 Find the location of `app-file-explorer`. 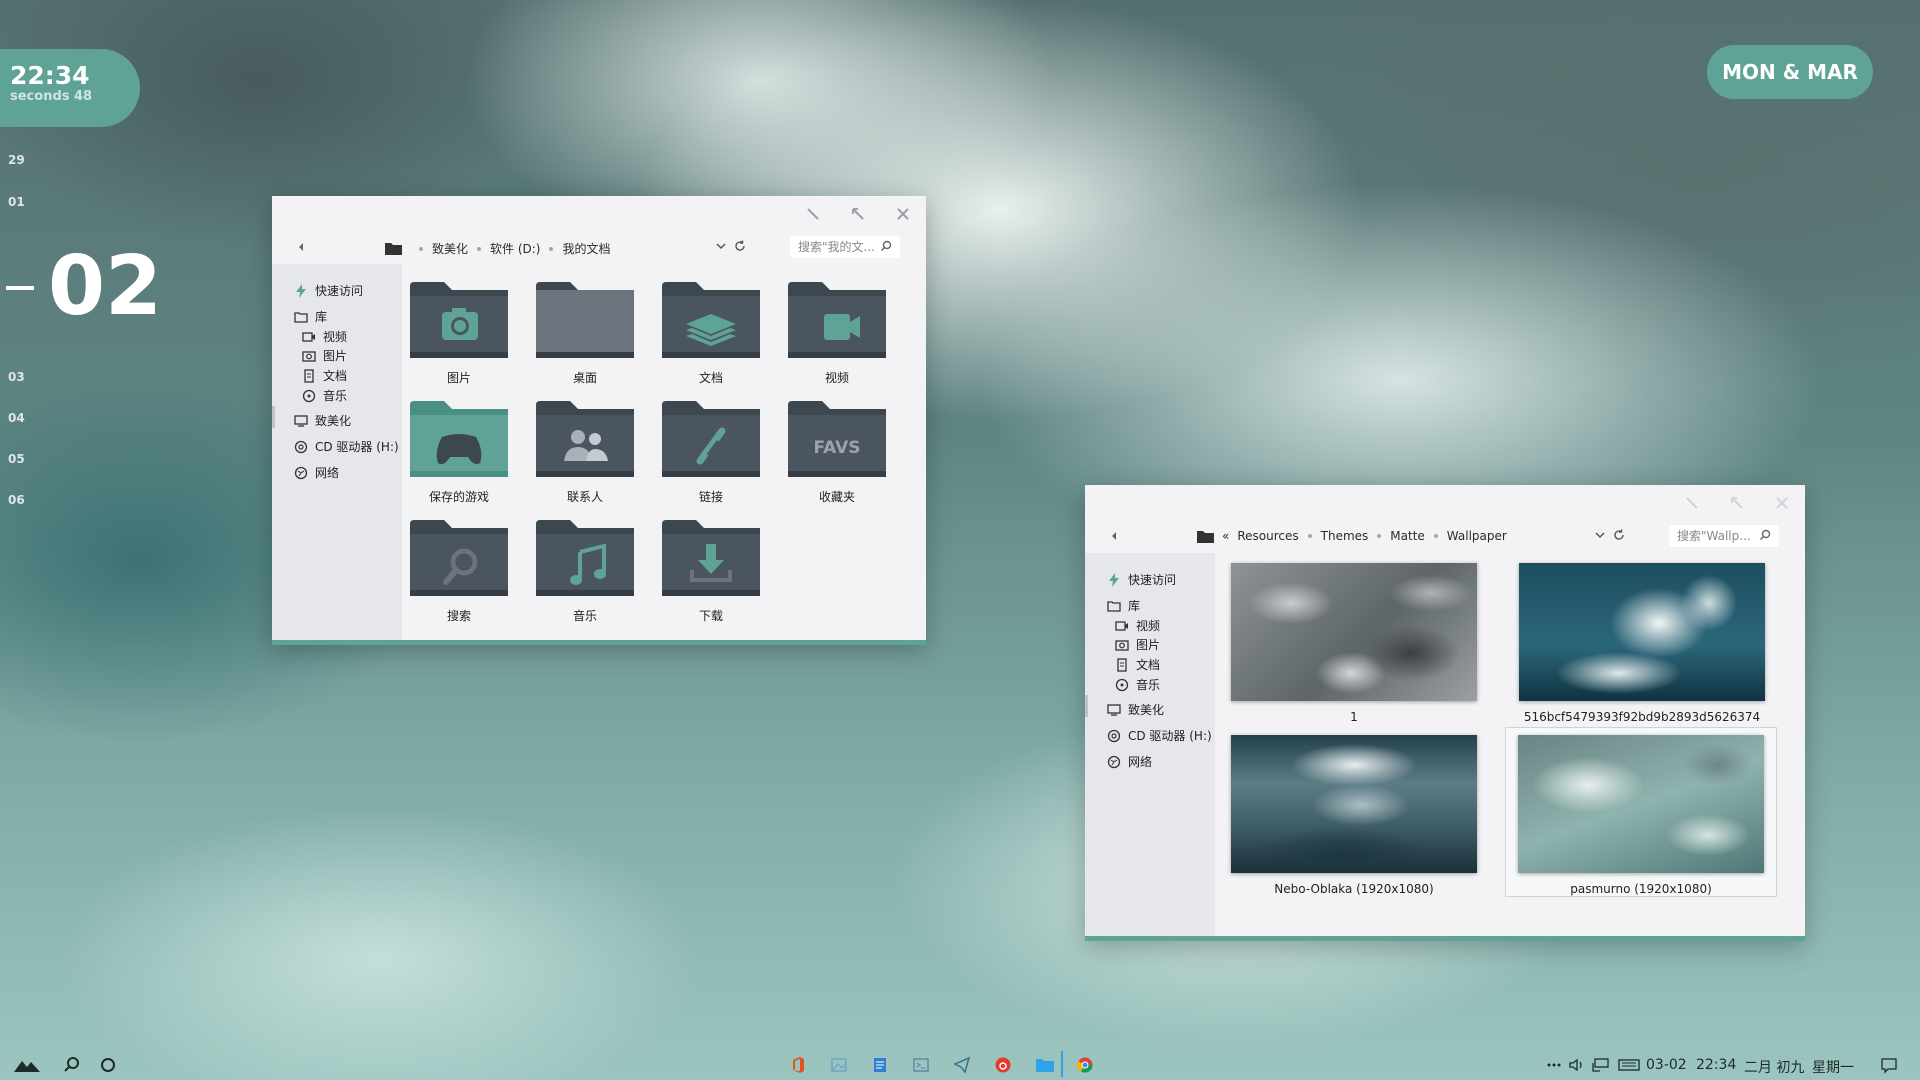

app-file-explorer is located at coordinates (1045, 1065).